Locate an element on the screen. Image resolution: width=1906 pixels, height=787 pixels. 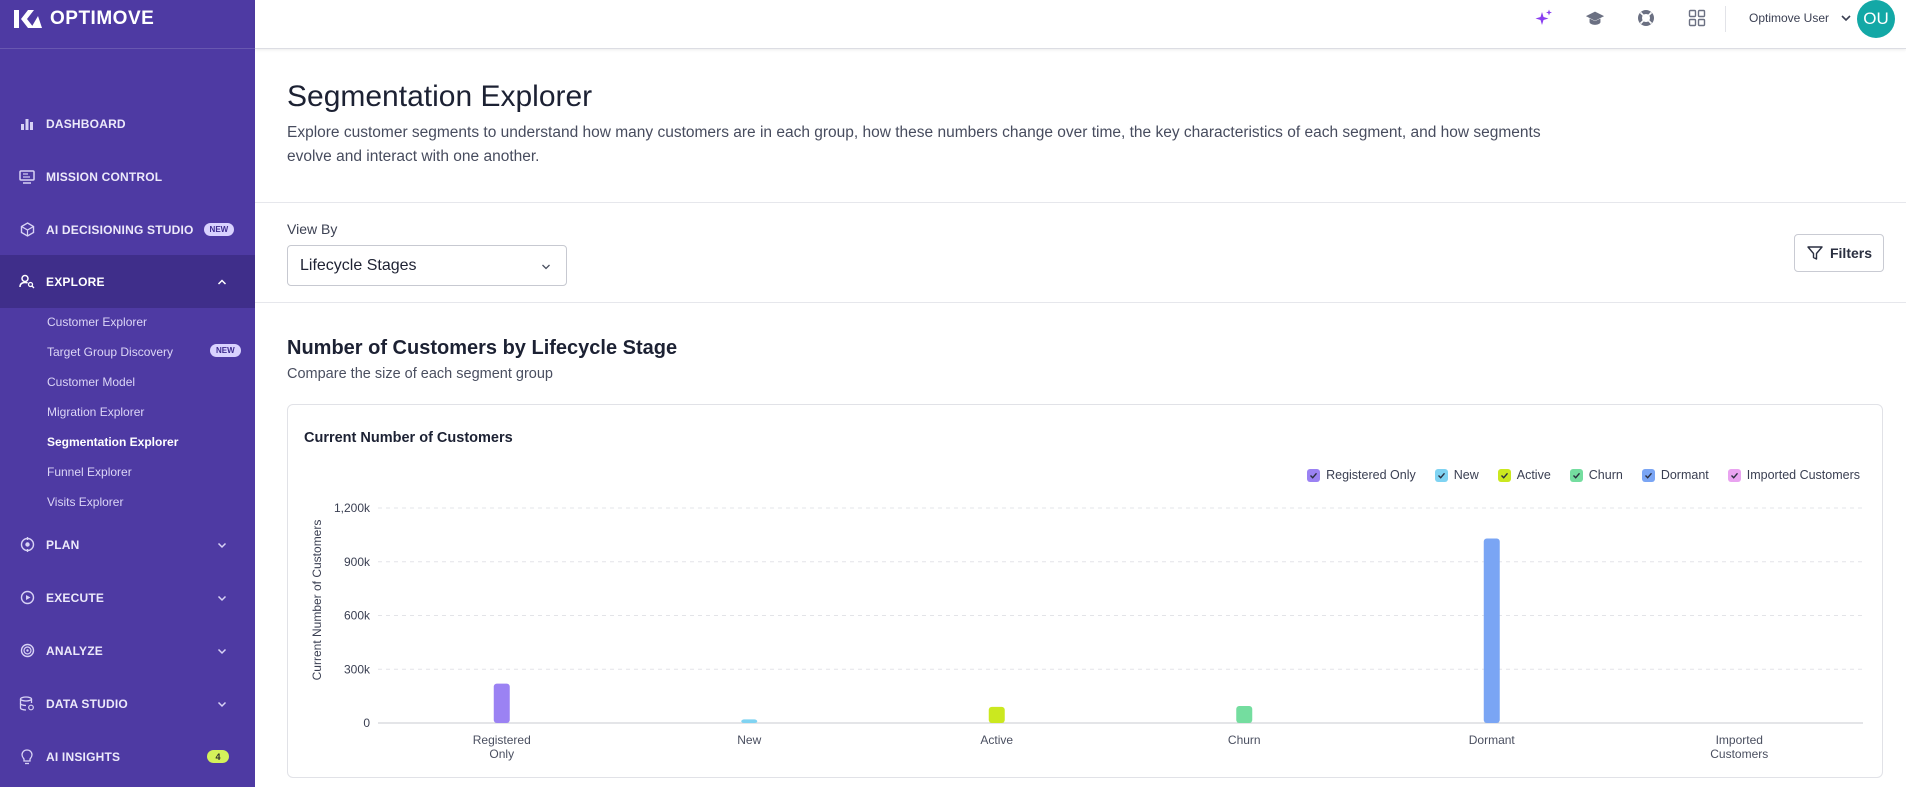
x-tick-label: Registered is located at coordinates (502, 740).